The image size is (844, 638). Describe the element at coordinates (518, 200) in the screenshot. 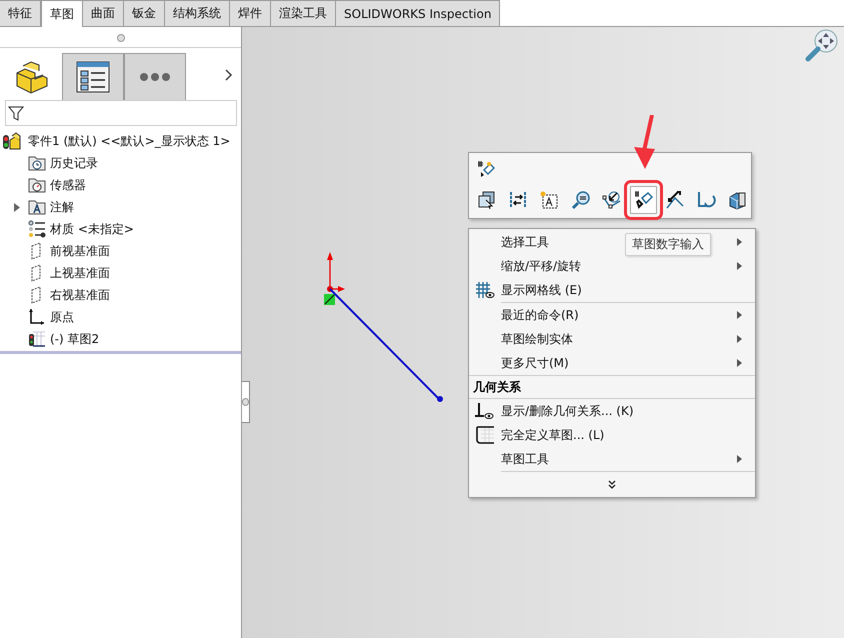

I see `swap-arrows-icon` at that location.